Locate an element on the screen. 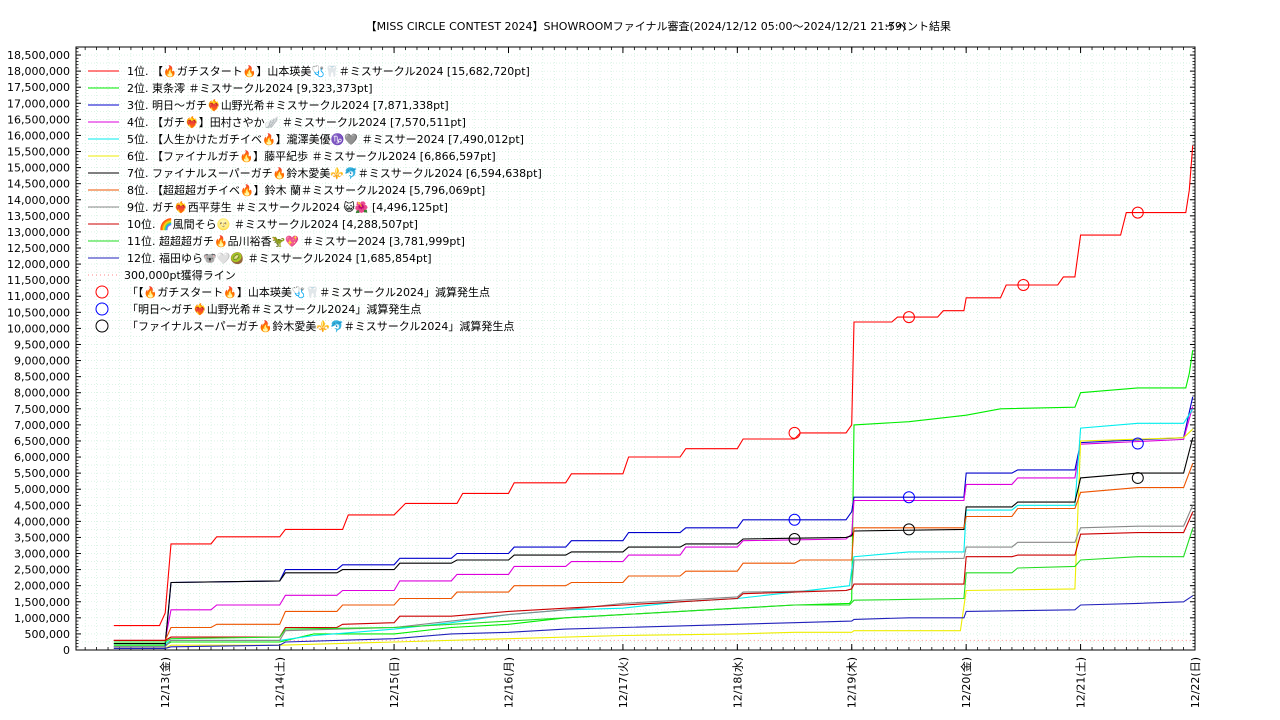  legend-label: 12位. 福田ゆら🐨🤍🥝 ＃ミスサークル2024 [1,685,854pt] is located at coordinates (279, 258).